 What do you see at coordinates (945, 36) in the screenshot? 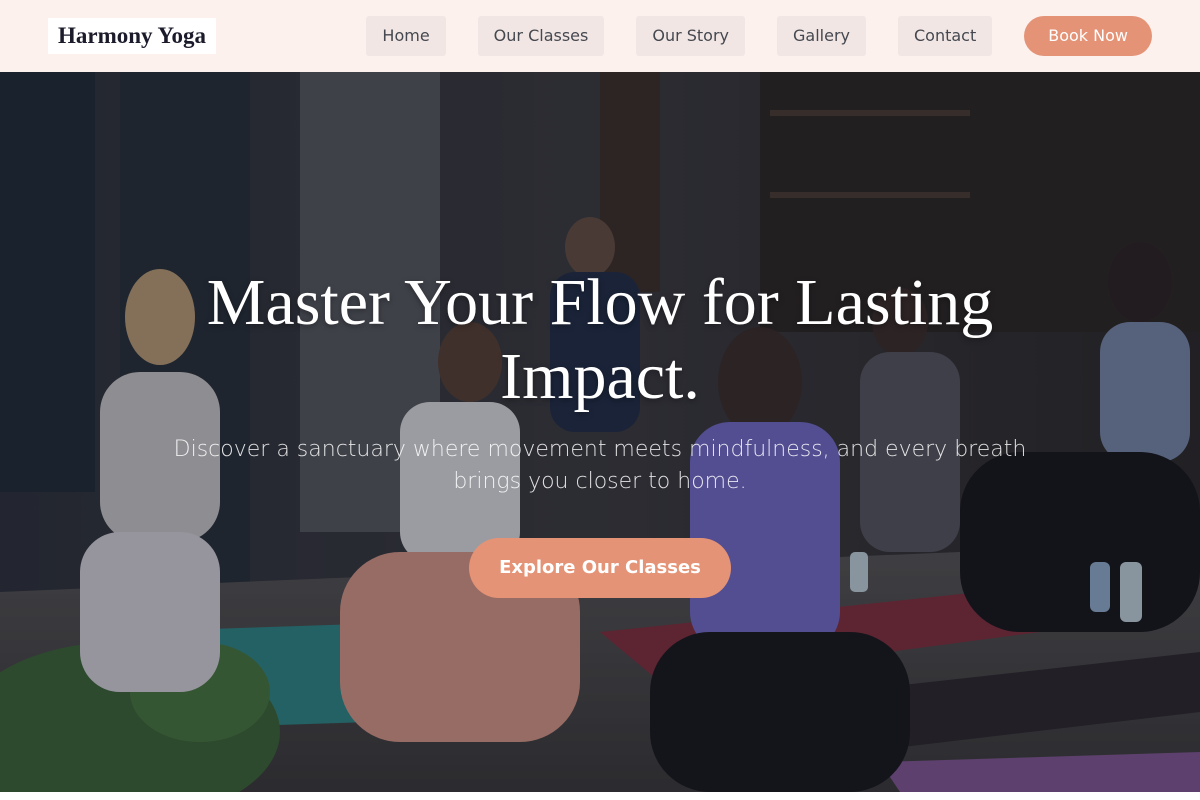
I see `nav-contact: Contact` at bounding box center [945, 36].